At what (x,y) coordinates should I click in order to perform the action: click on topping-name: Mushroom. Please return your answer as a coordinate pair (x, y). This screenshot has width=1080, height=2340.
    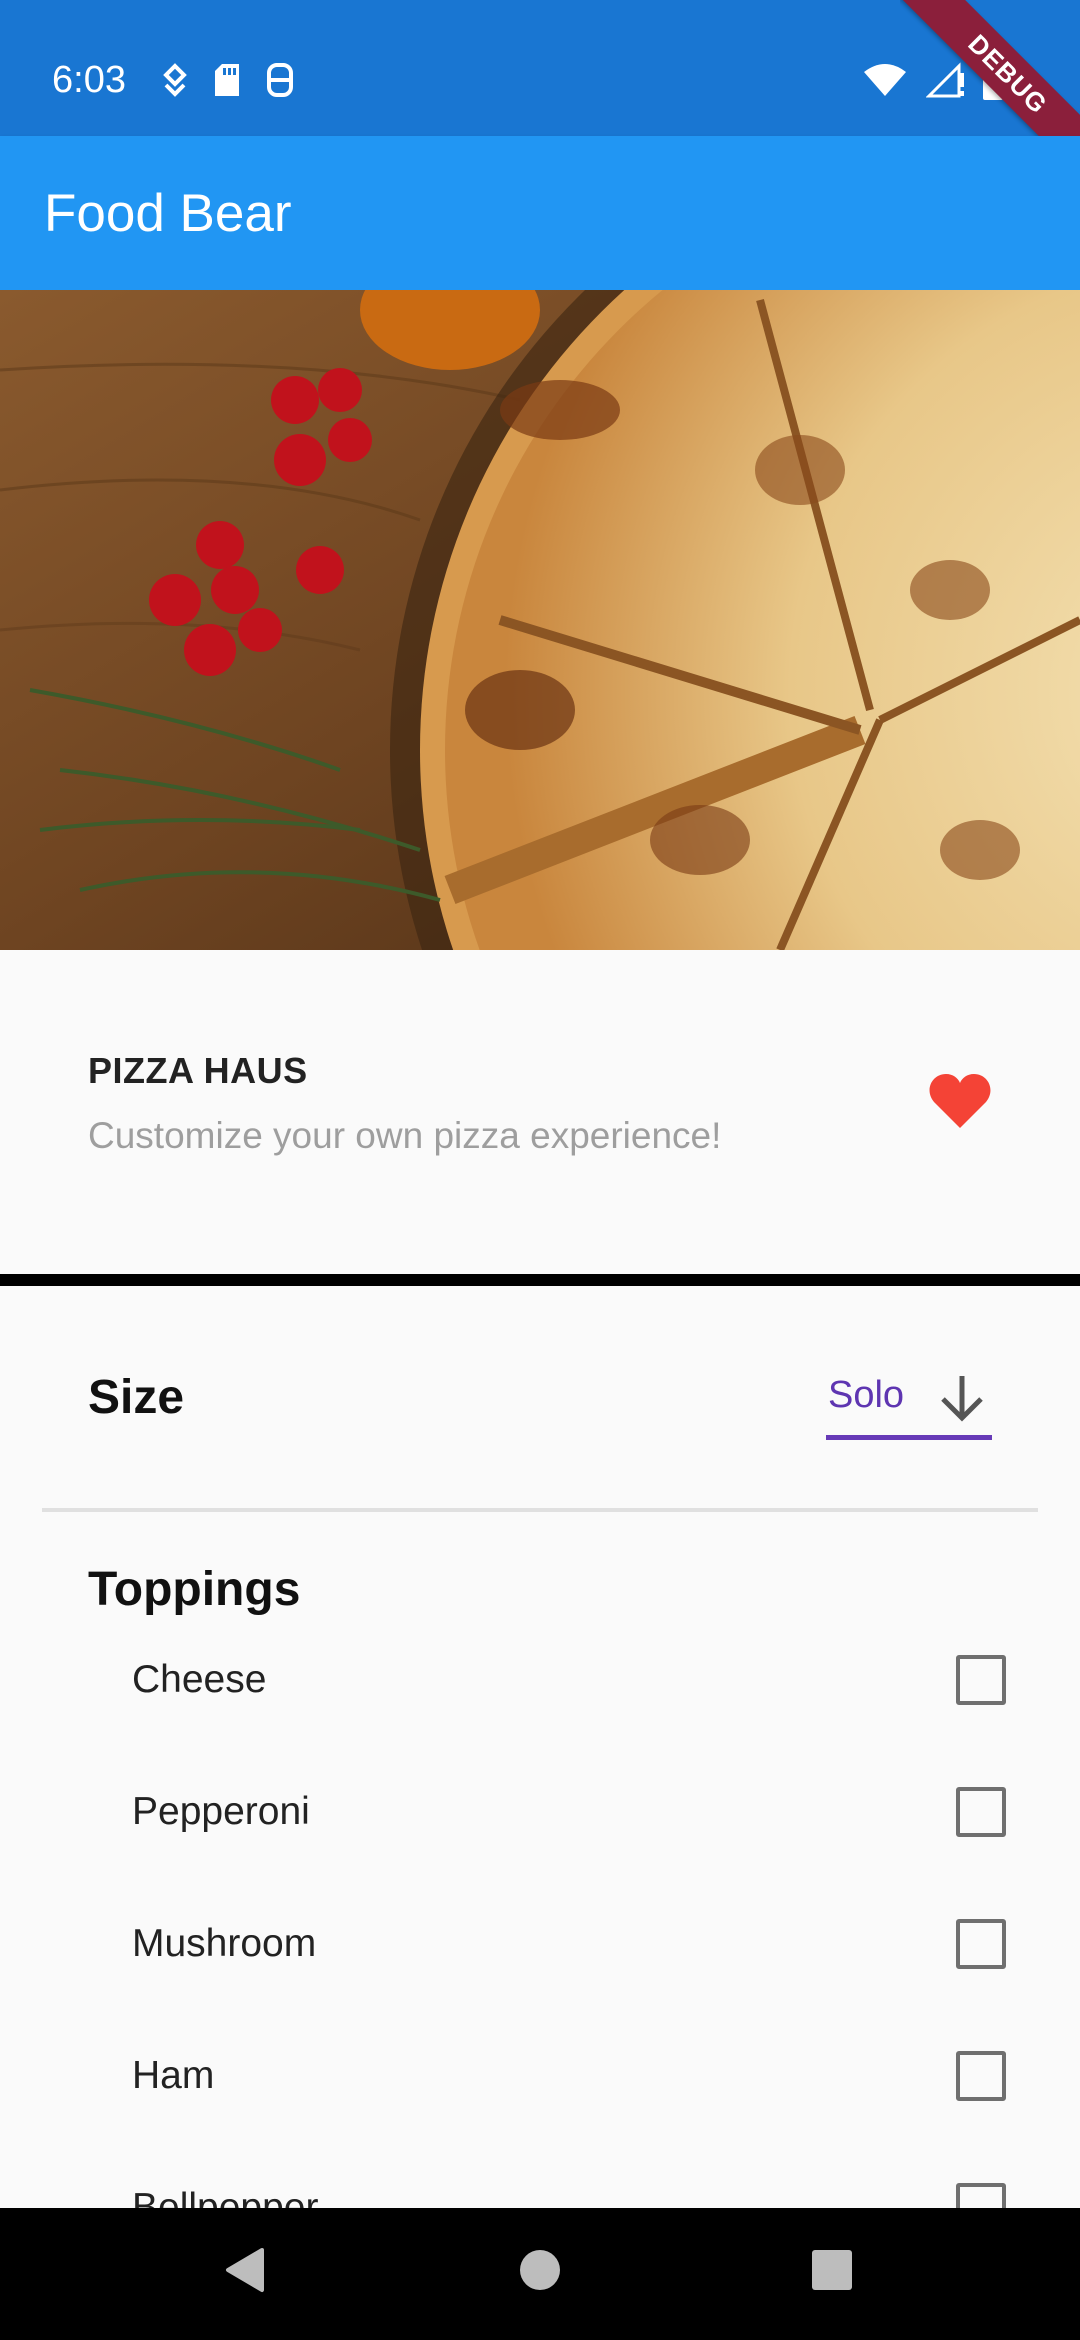
    Looking at the image, I should click on (224, 1943).